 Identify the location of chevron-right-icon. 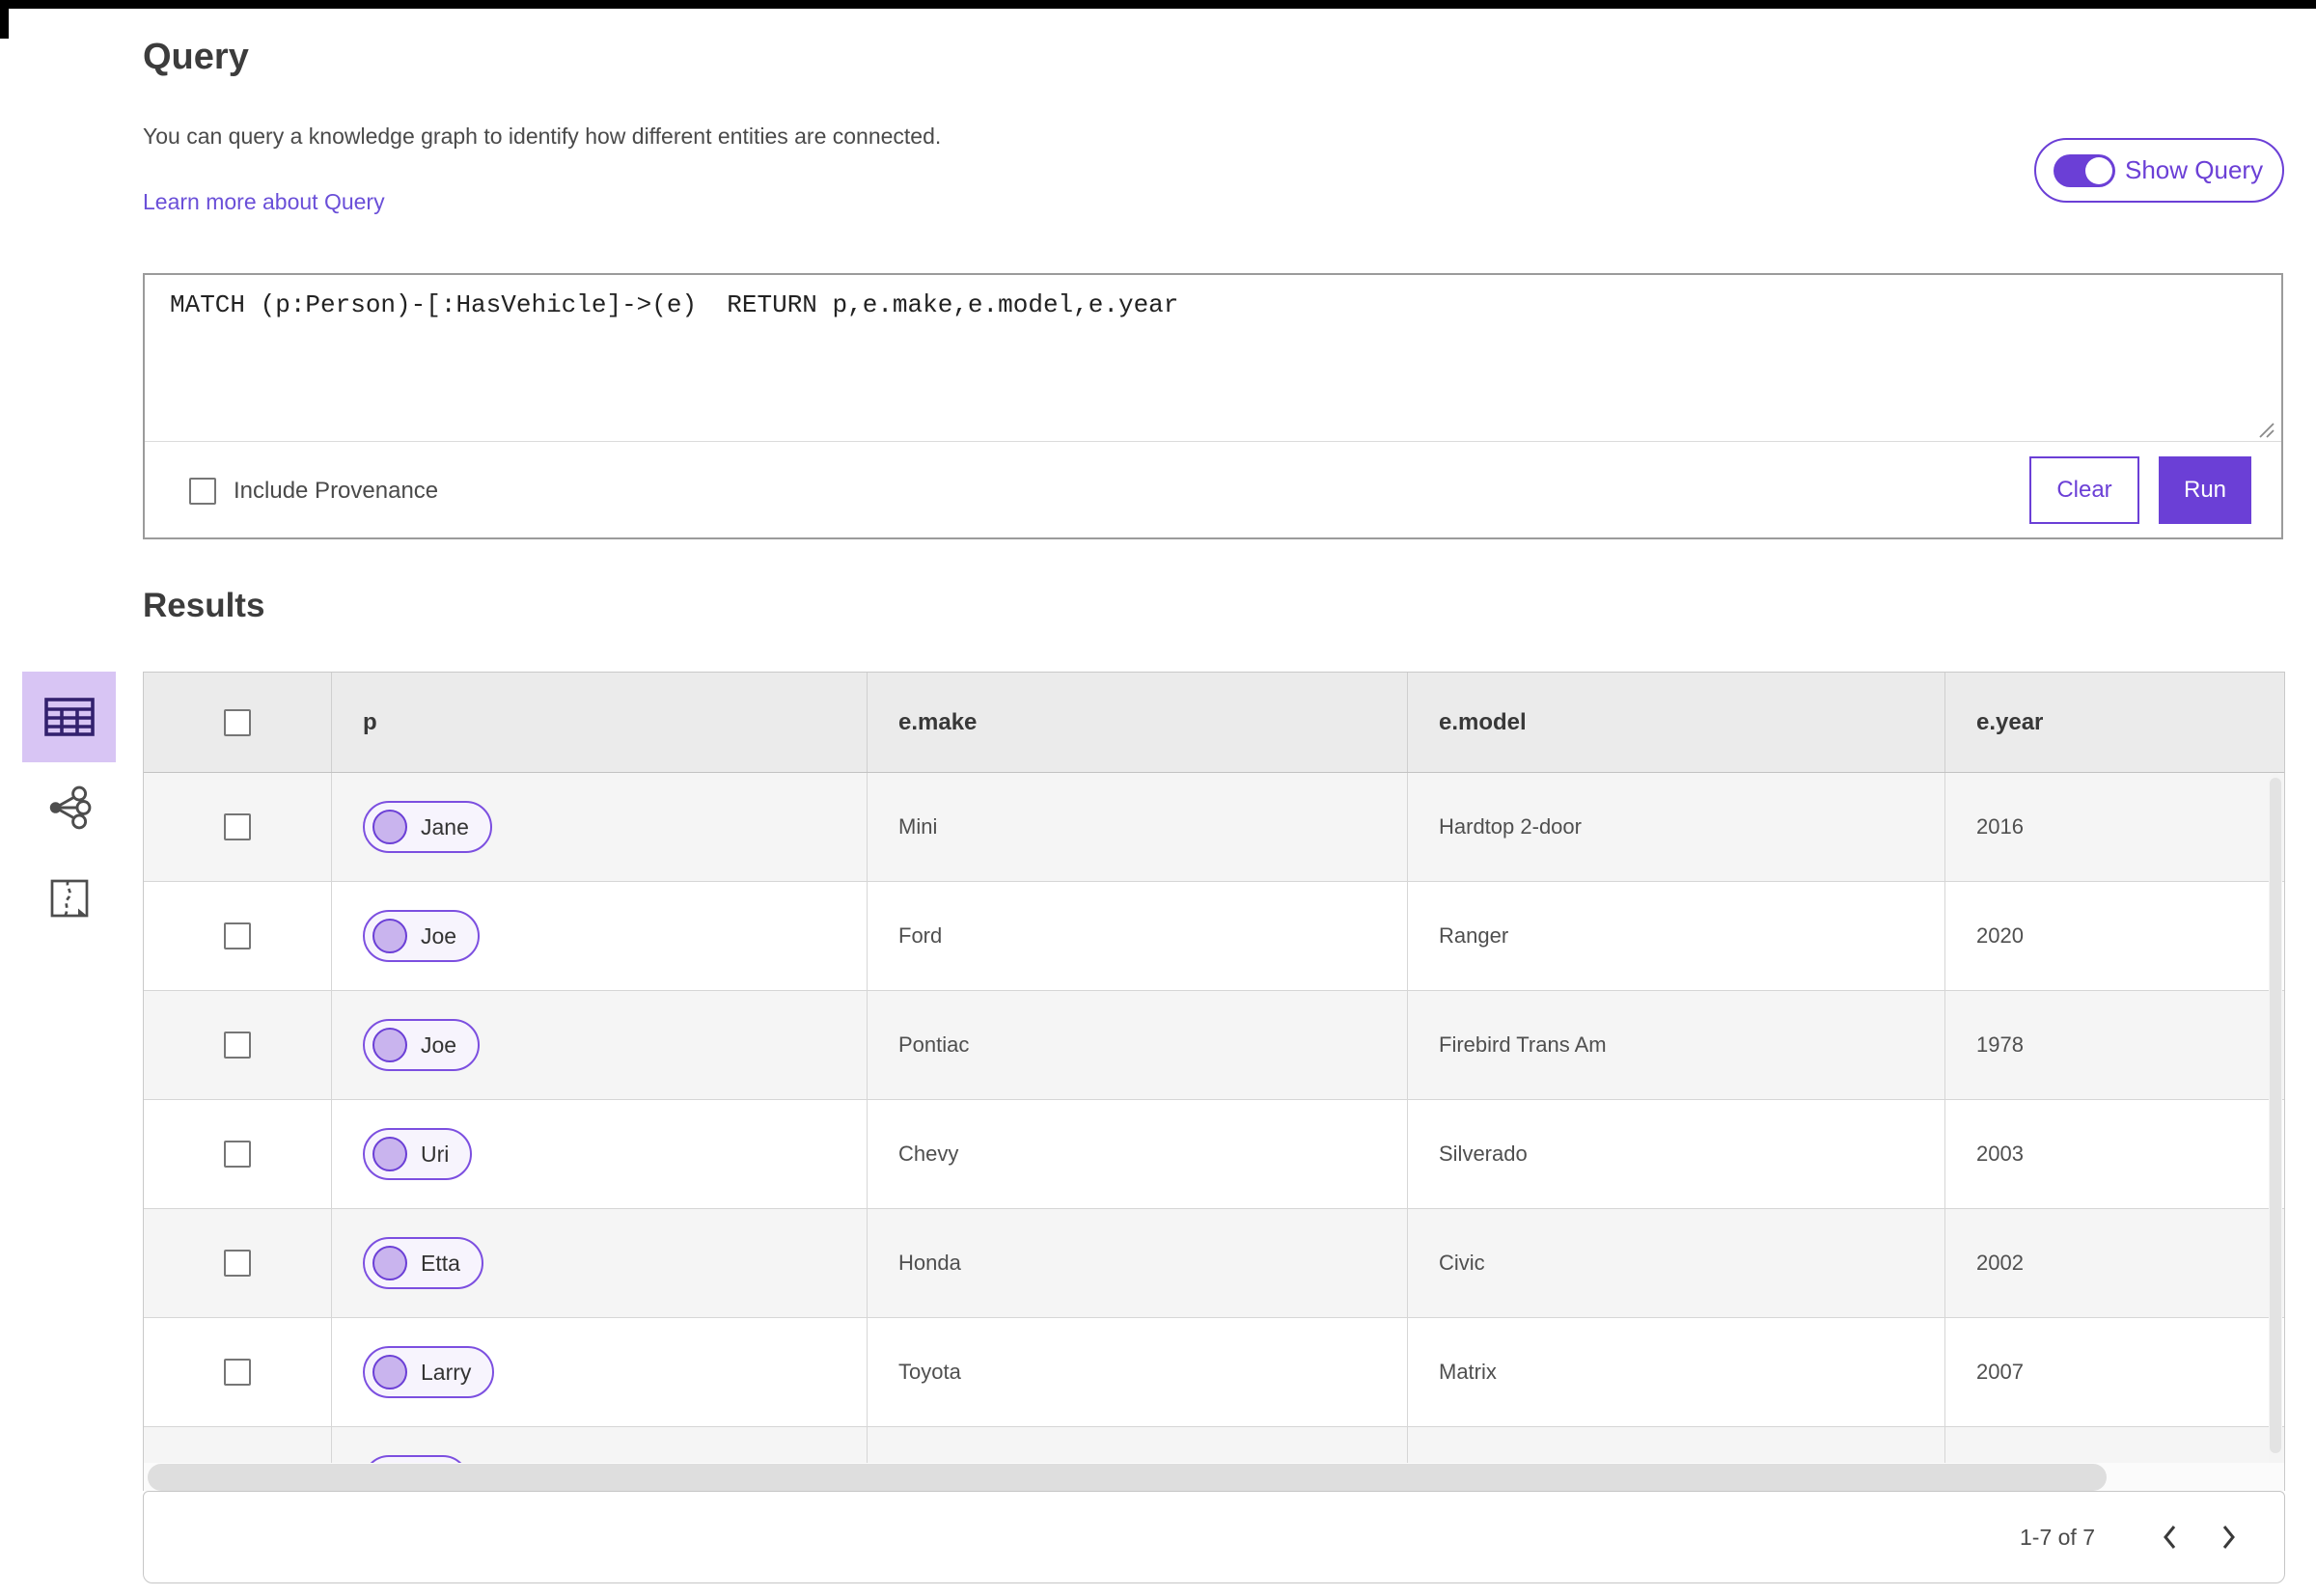
(2228, 1537).